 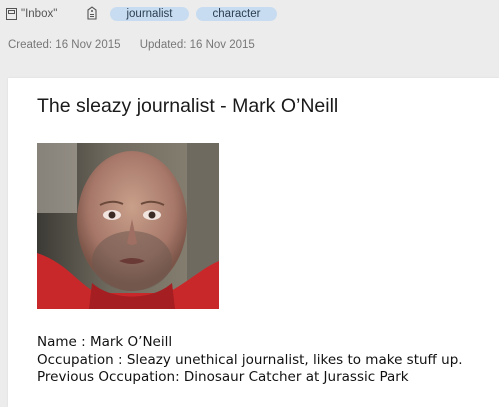 I want to click on tag-journalist: journalist, so click(x=149, y=14).